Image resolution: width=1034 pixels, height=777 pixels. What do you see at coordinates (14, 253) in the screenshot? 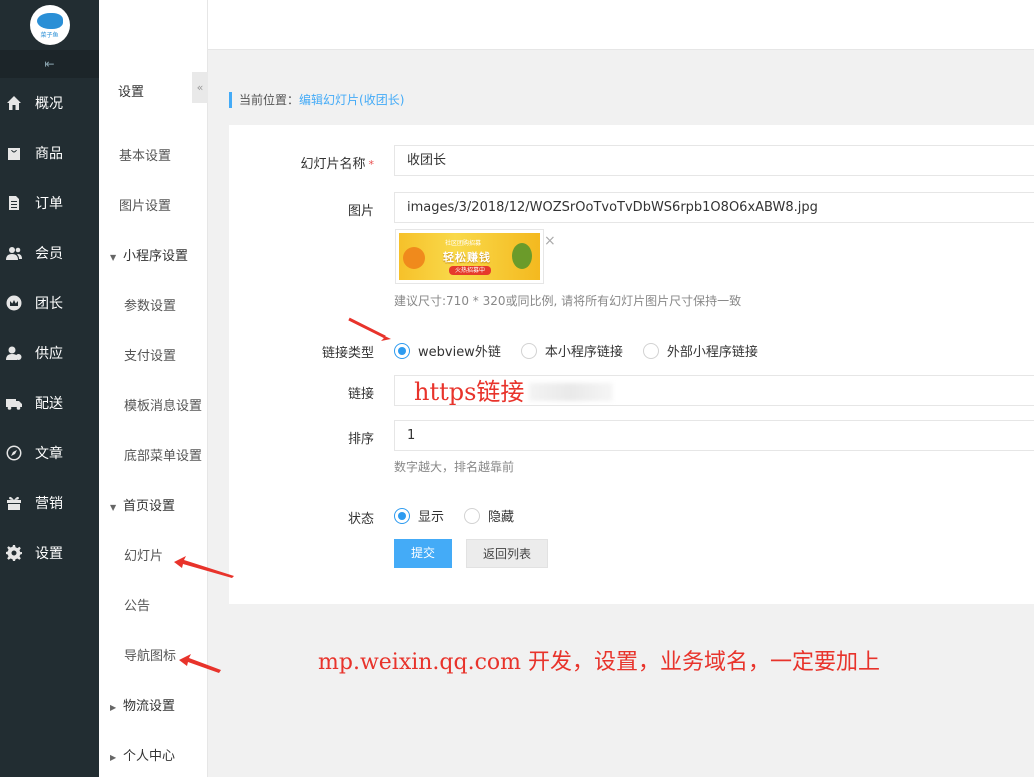
I see `users-icon` at bounding box center [14, 253].